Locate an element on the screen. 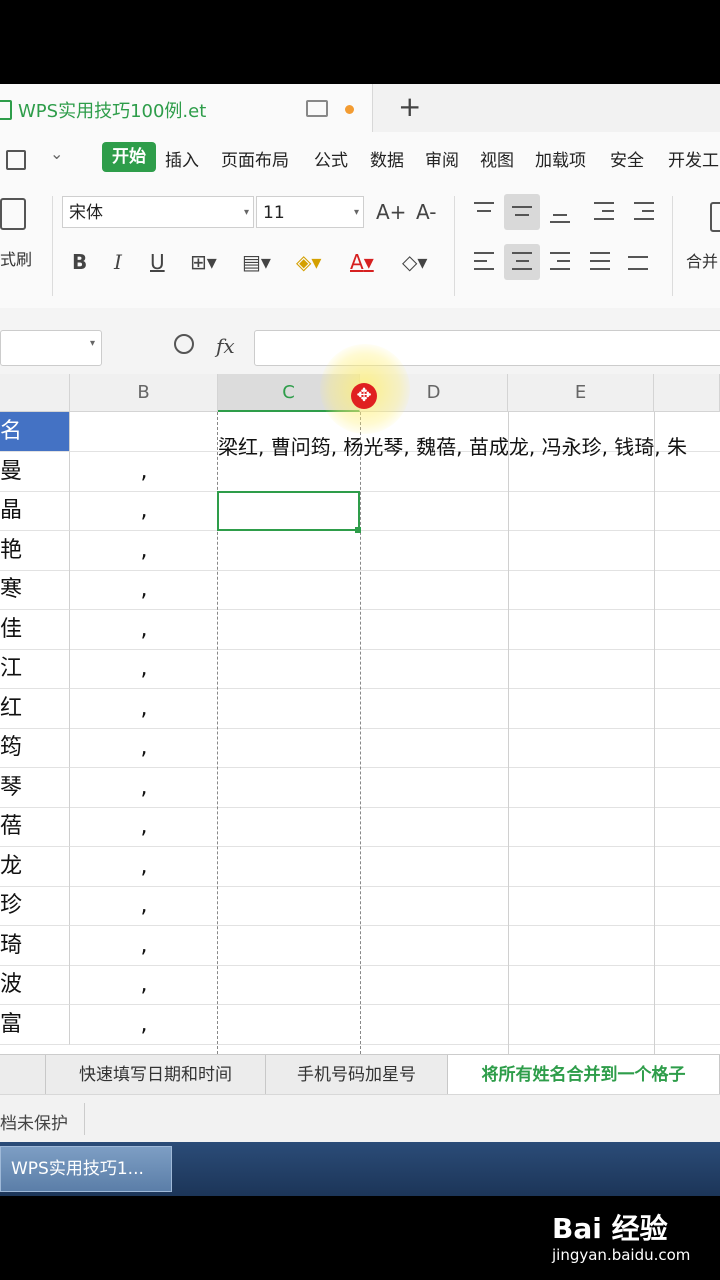  cell-b-2: , is located at coordinates (144, 472).